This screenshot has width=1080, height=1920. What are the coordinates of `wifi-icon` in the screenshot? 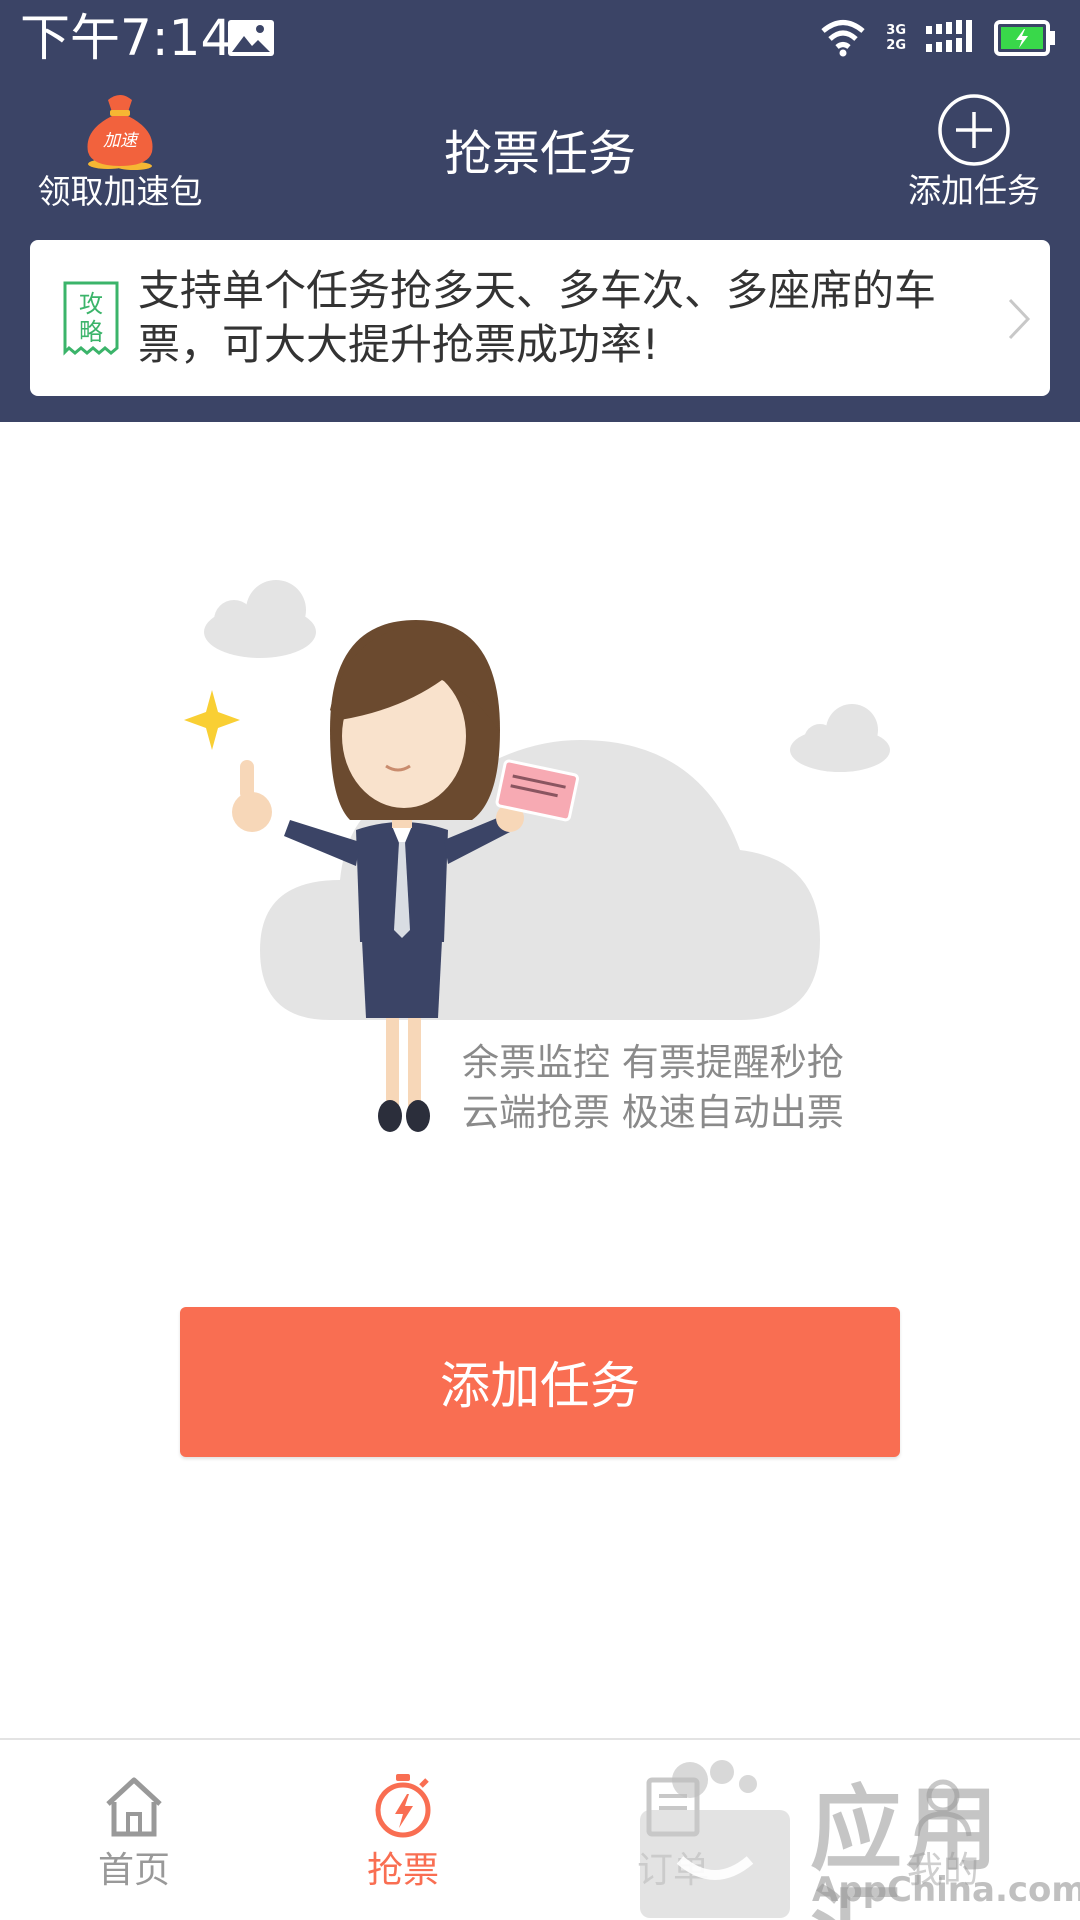 It's located at (843, 38).